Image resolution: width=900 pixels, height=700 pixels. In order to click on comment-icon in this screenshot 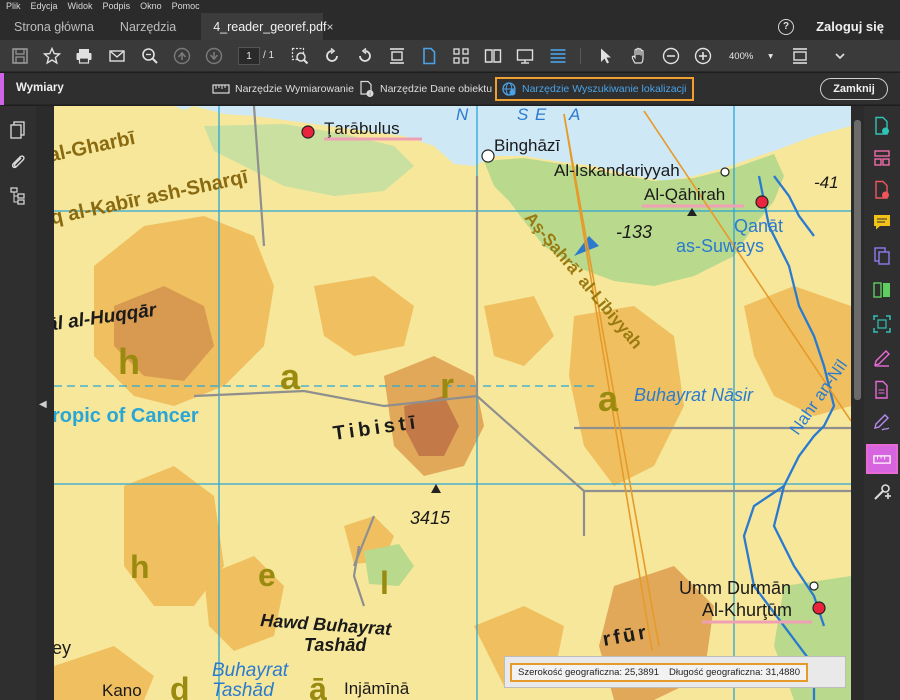, I will do `click(882, 222)`.